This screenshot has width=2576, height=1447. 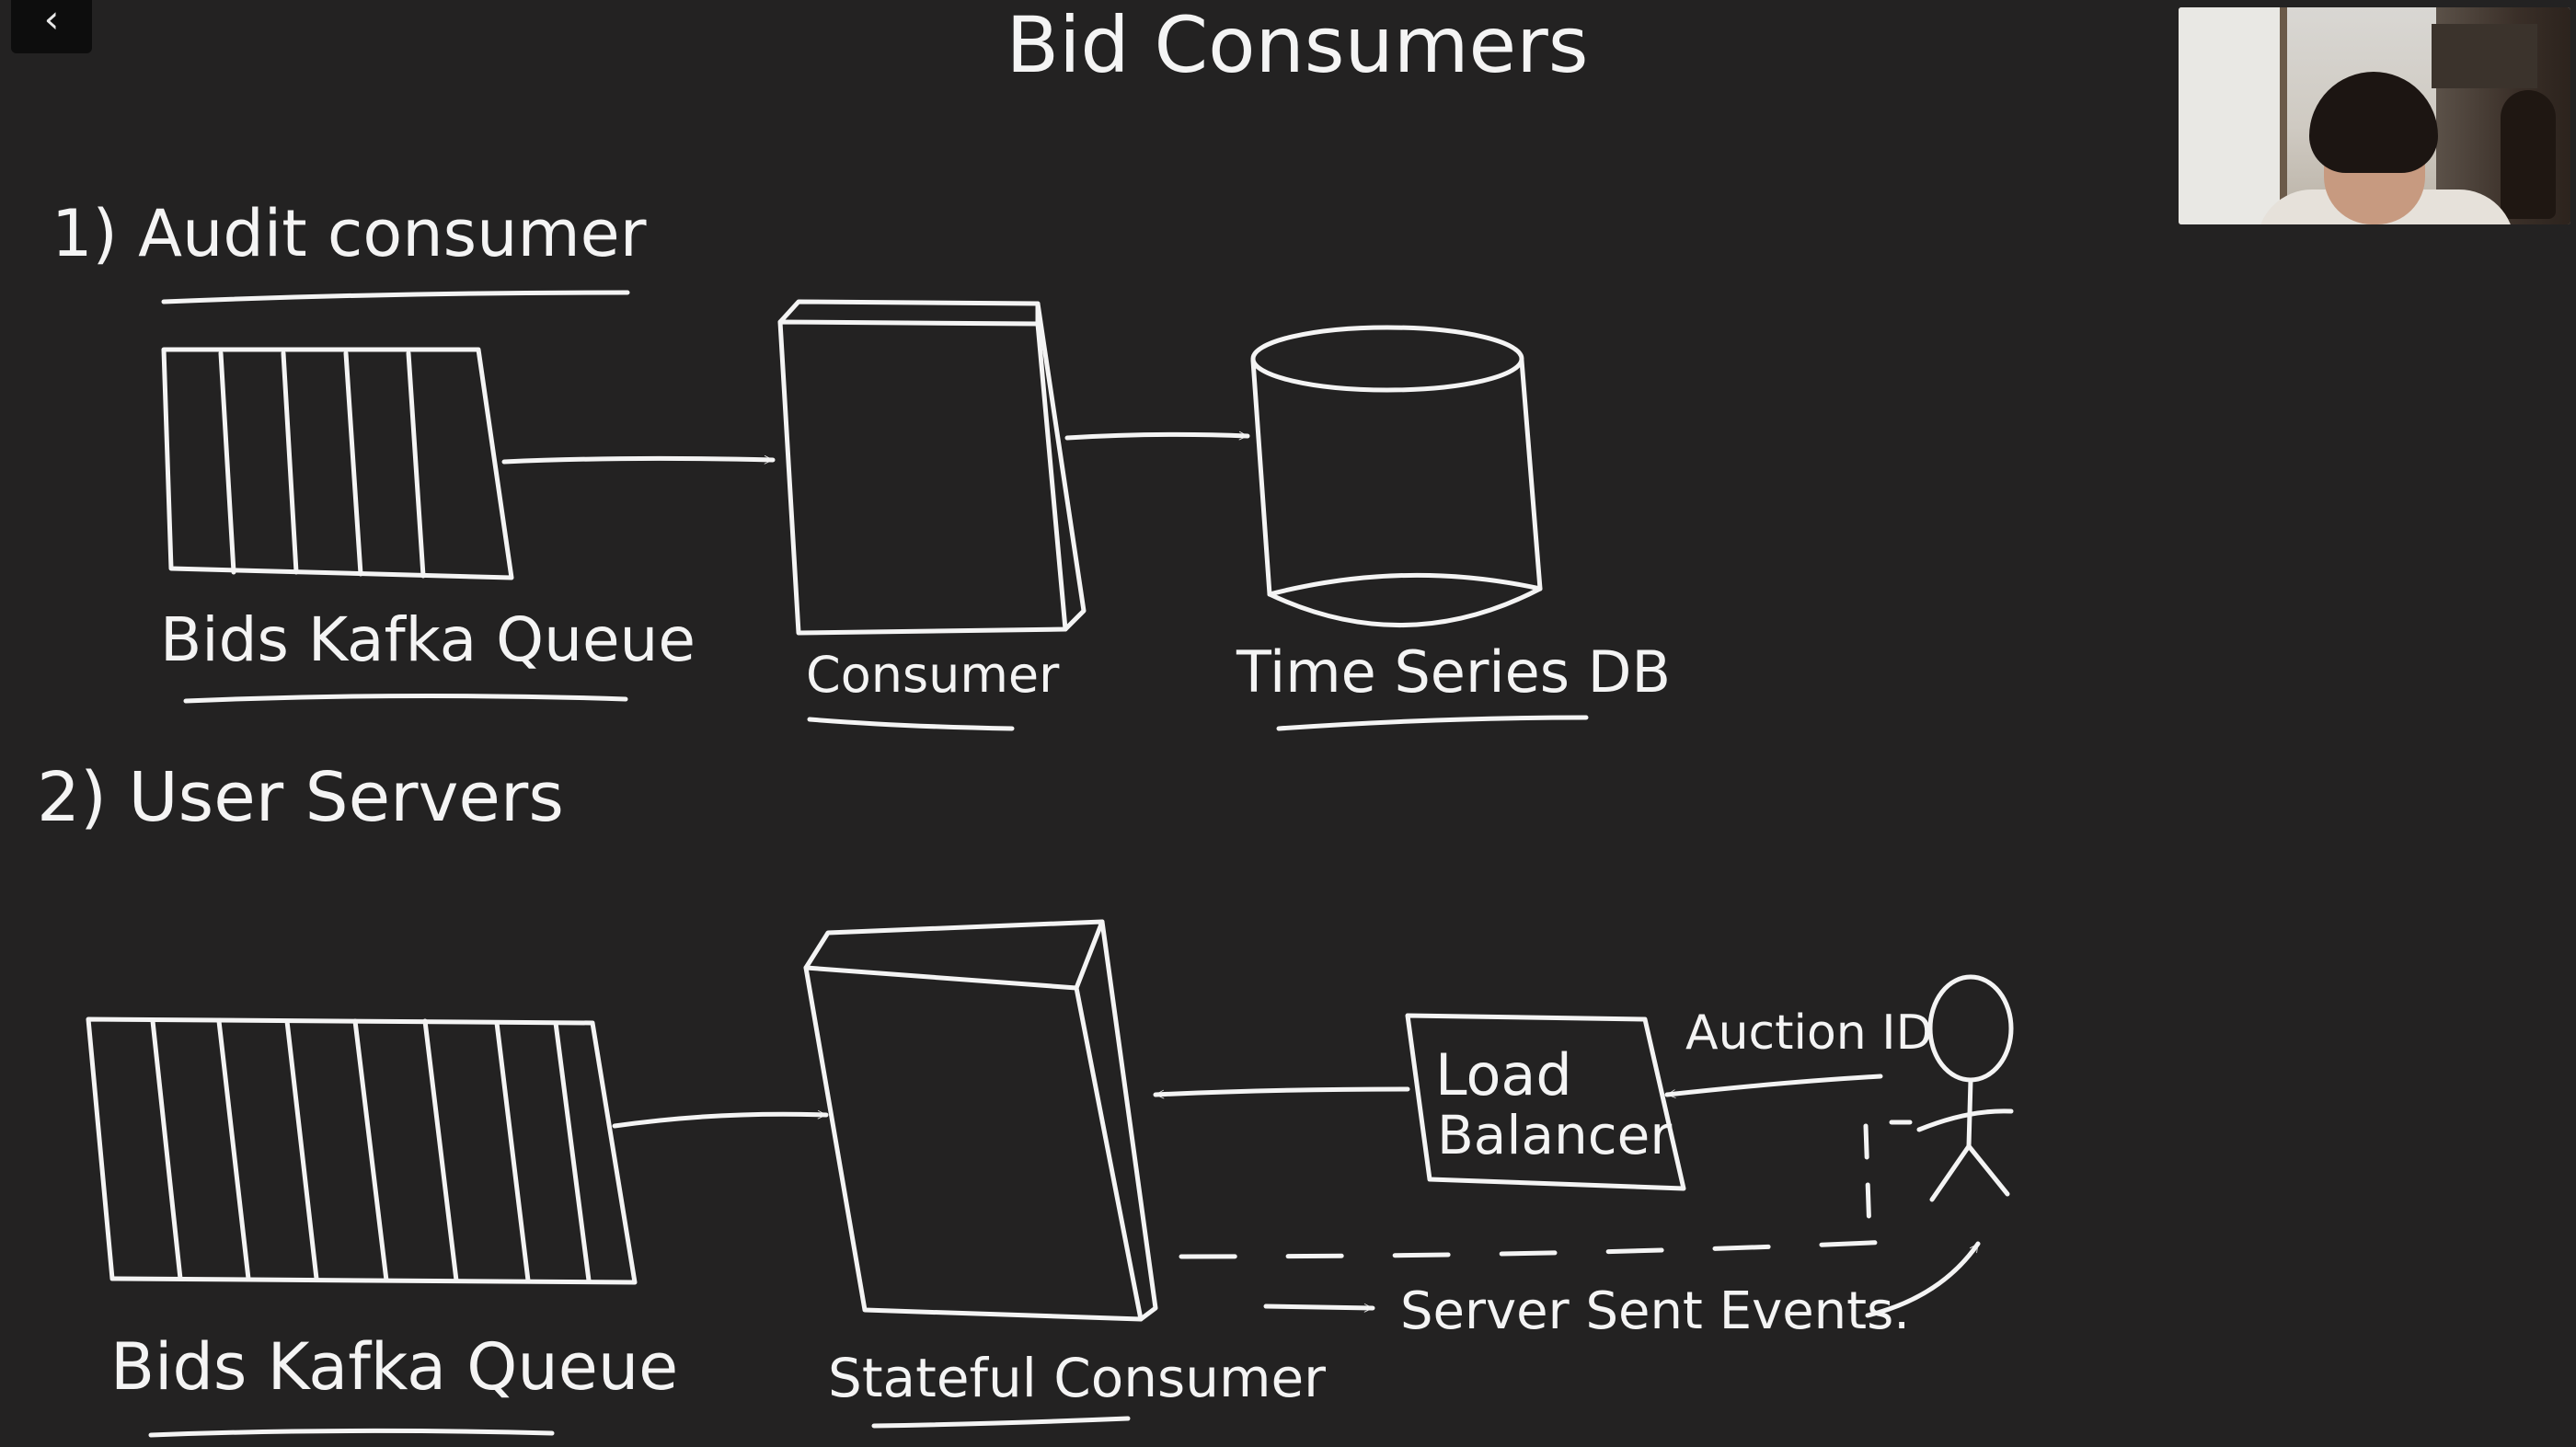 I want to click on stateful-consumer-label-underline, so click(x=1001, y=1423).